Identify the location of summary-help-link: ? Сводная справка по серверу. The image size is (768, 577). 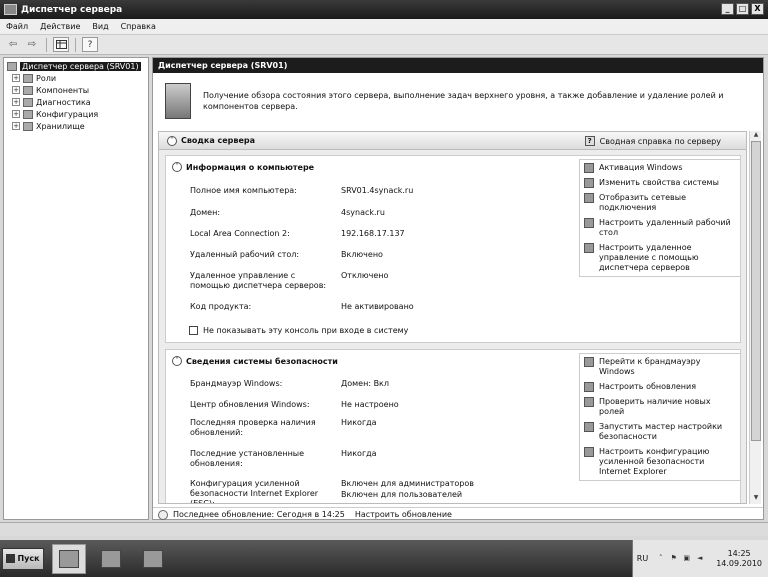
(652, 141).